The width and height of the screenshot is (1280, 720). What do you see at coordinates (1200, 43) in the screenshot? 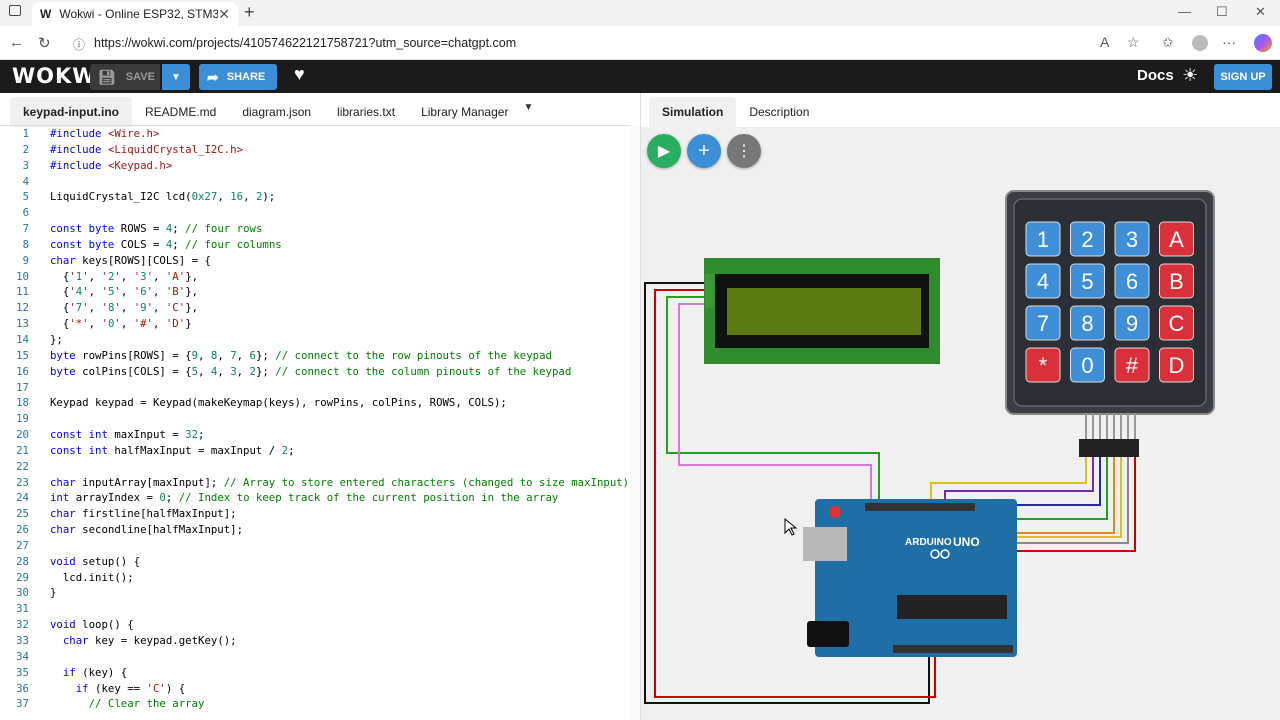
I see `profile-avatar` at bounding box center [1200, 43].